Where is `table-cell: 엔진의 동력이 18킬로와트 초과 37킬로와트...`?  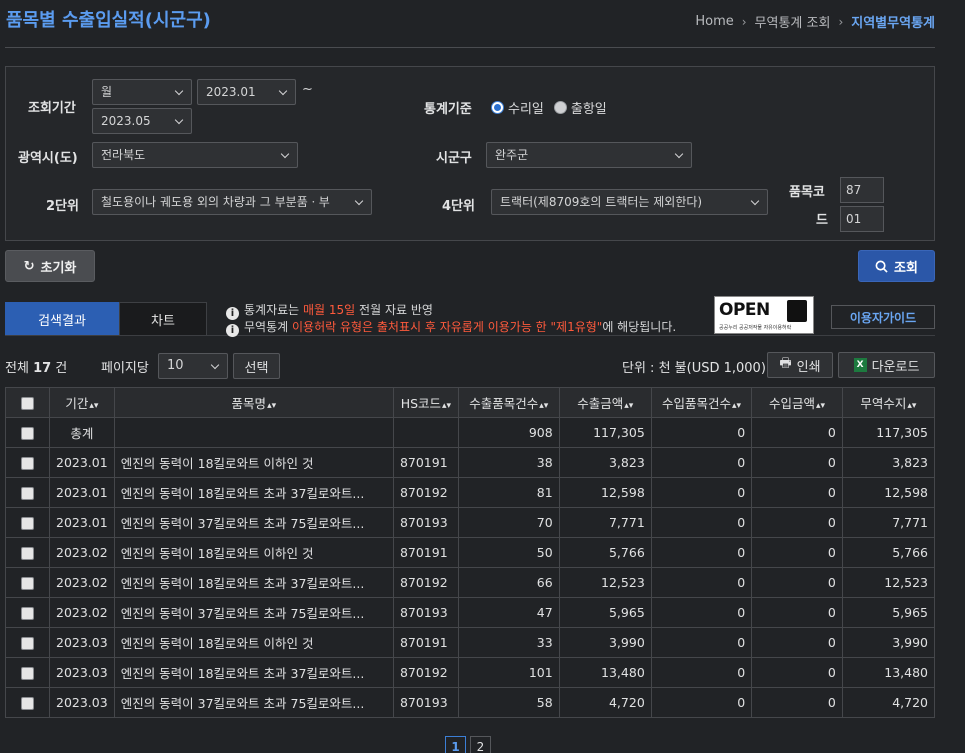 table-cell: 엔진의 동력이 18킬로와트 초과 37킬로와트... is located at coordinates (253, 672).